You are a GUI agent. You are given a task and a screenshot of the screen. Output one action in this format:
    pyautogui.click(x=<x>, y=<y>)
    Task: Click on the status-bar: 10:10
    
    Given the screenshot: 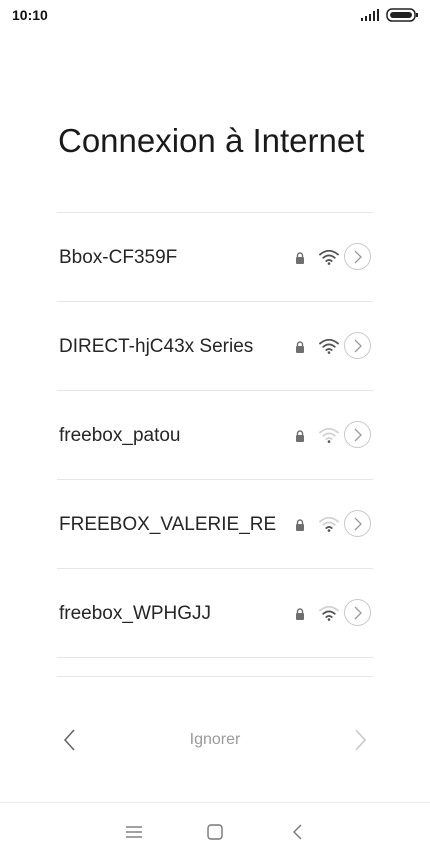 What is the action you would take?
    pyautogui.click(x=215, y=15)
    